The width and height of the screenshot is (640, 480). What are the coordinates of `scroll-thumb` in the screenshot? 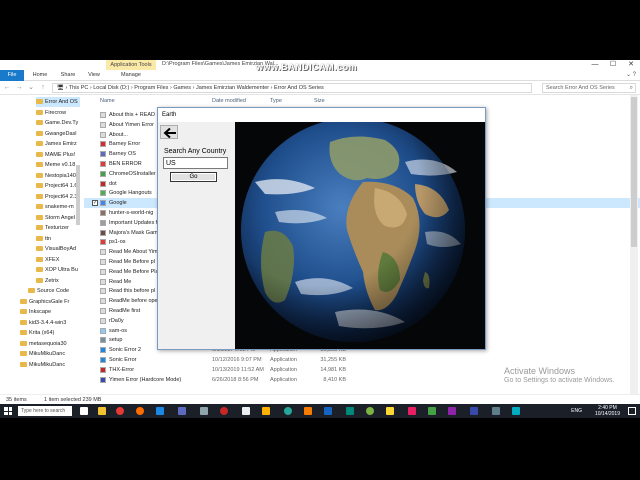 It's located at (634, 172).